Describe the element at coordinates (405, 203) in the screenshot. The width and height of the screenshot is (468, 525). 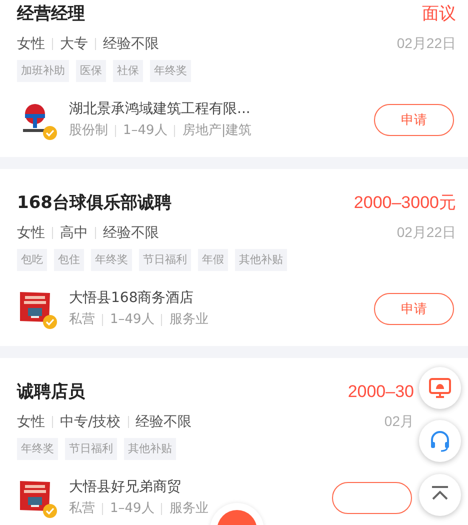
I see `salary: 2000–3000元` at that location.